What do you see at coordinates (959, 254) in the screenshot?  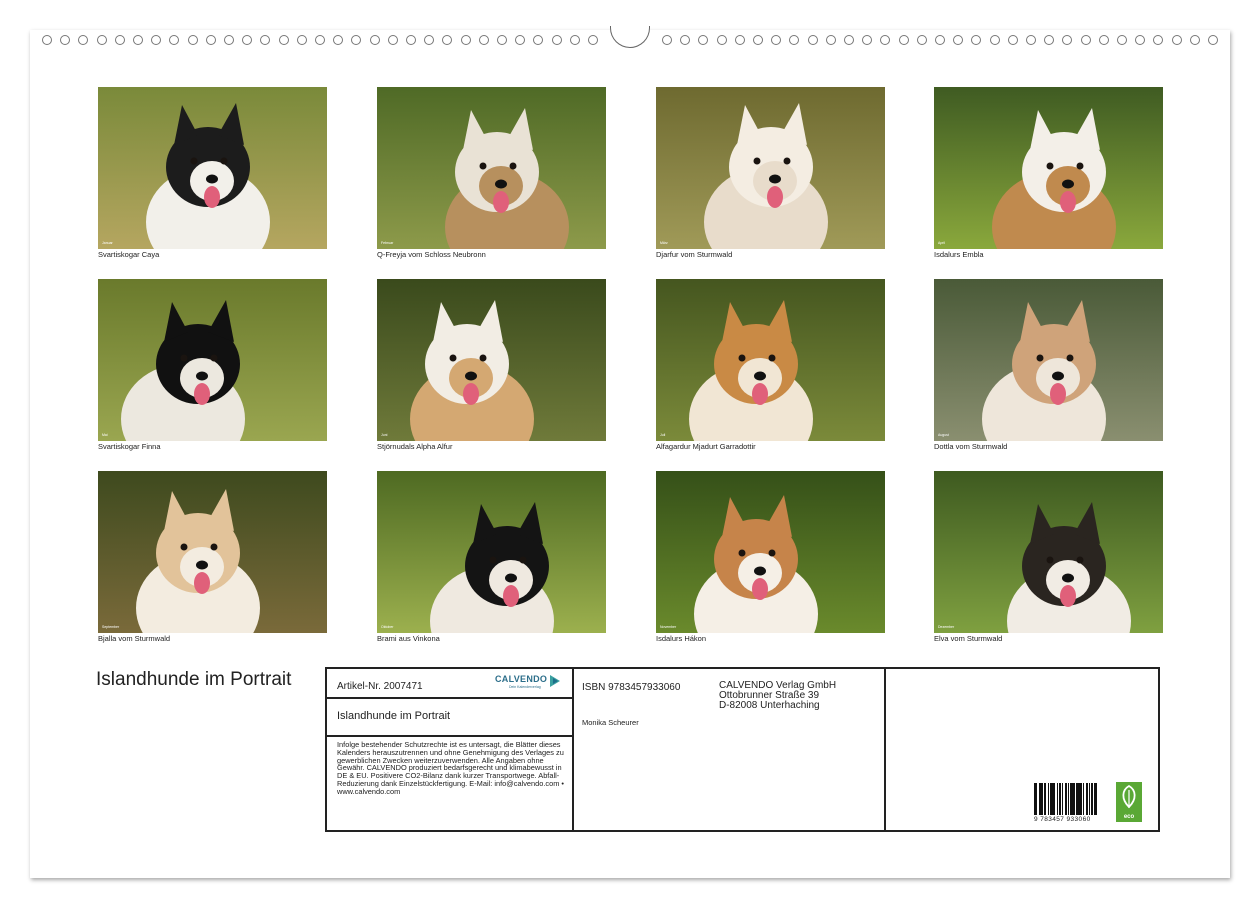 I see `photo-caption: Isdalurs Embla` at bounding box center [959, 254].